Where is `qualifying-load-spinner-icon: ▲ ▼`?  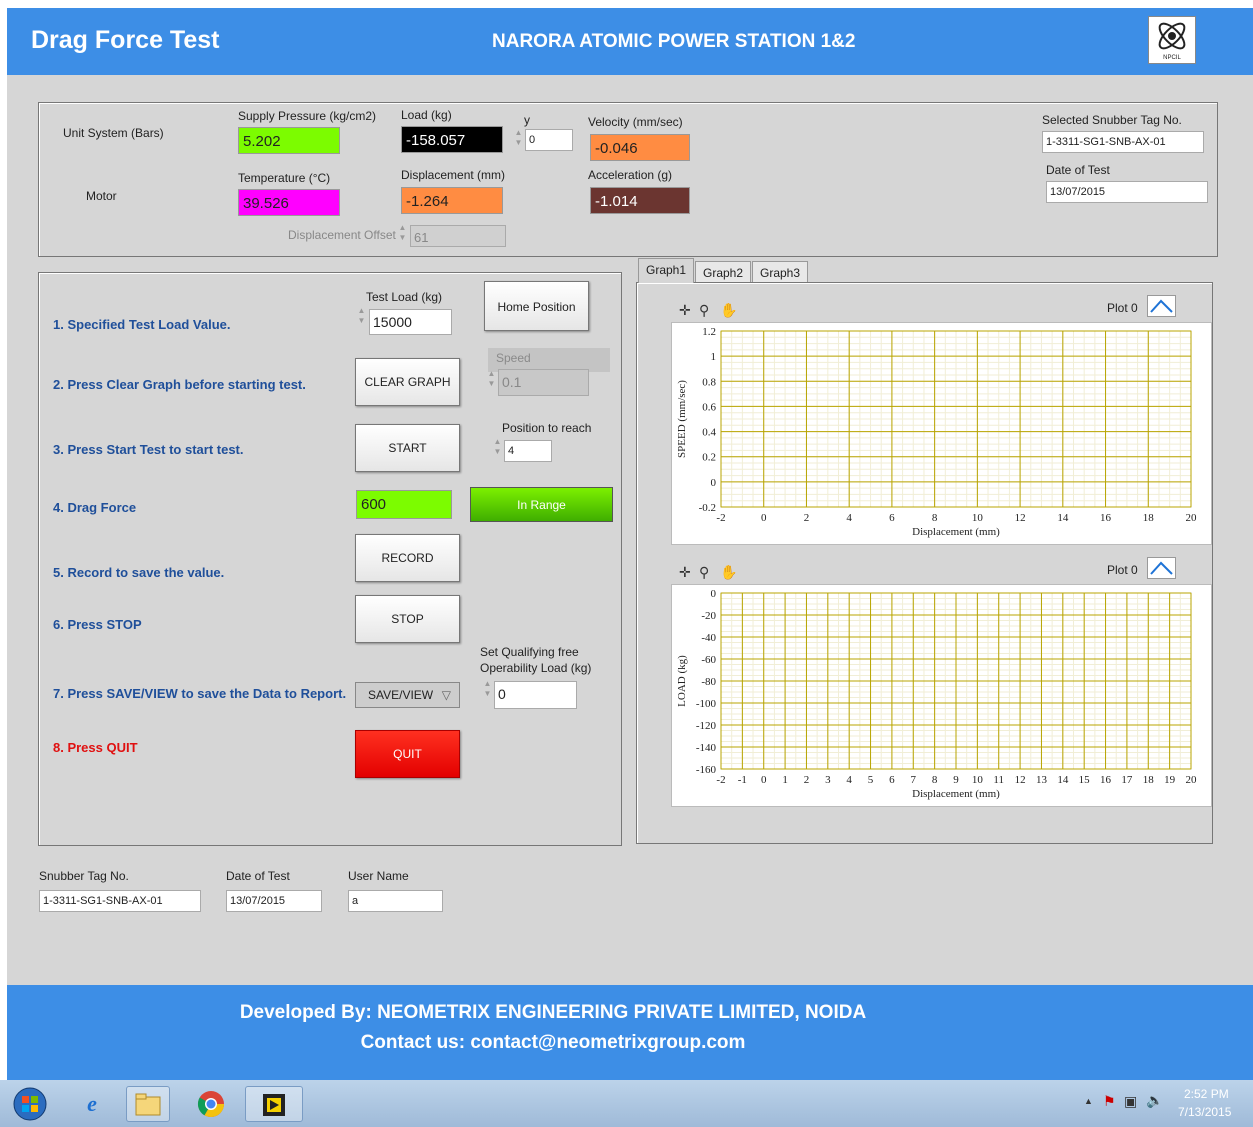 qualifying-load-spinner-icon: ▲ ▼ is located at coordinates (487, 692).